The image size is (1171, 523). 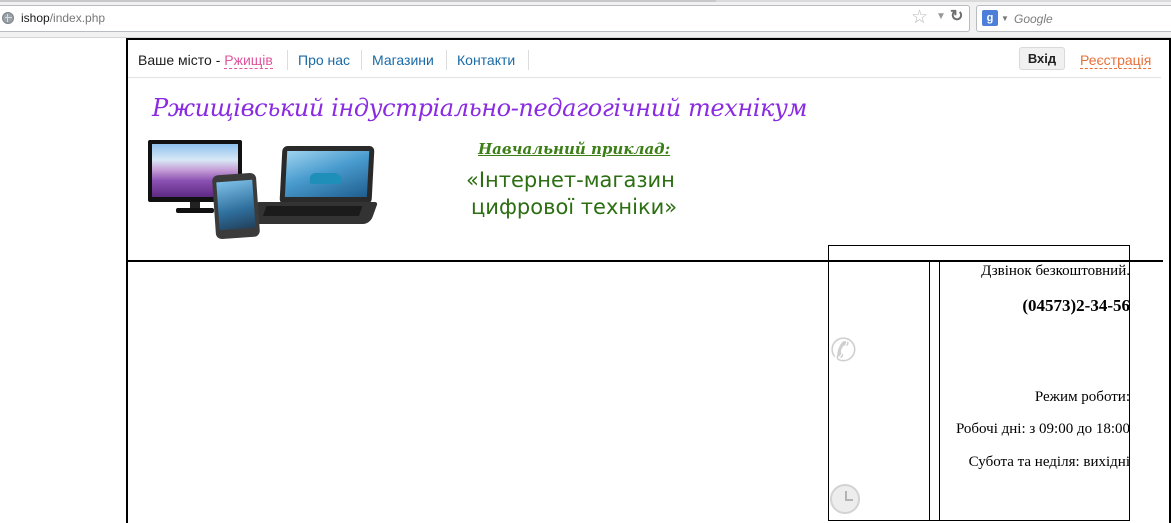 I want to click on smartphone-image, so click(x=236, y=206).